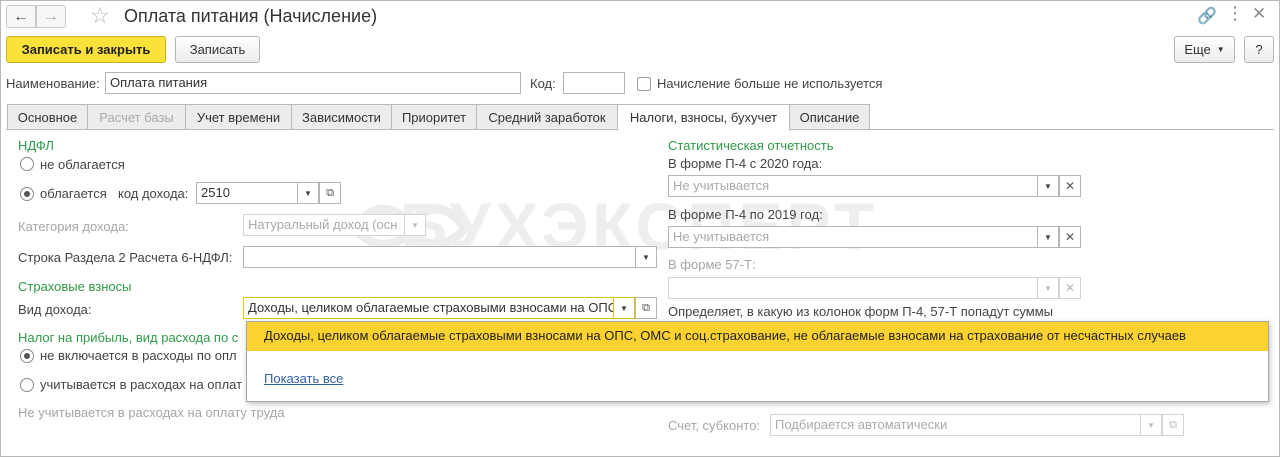 Image resolution: width=1280 pixels, height=457 pixels. I want to click on code-input, so click(594, 83).